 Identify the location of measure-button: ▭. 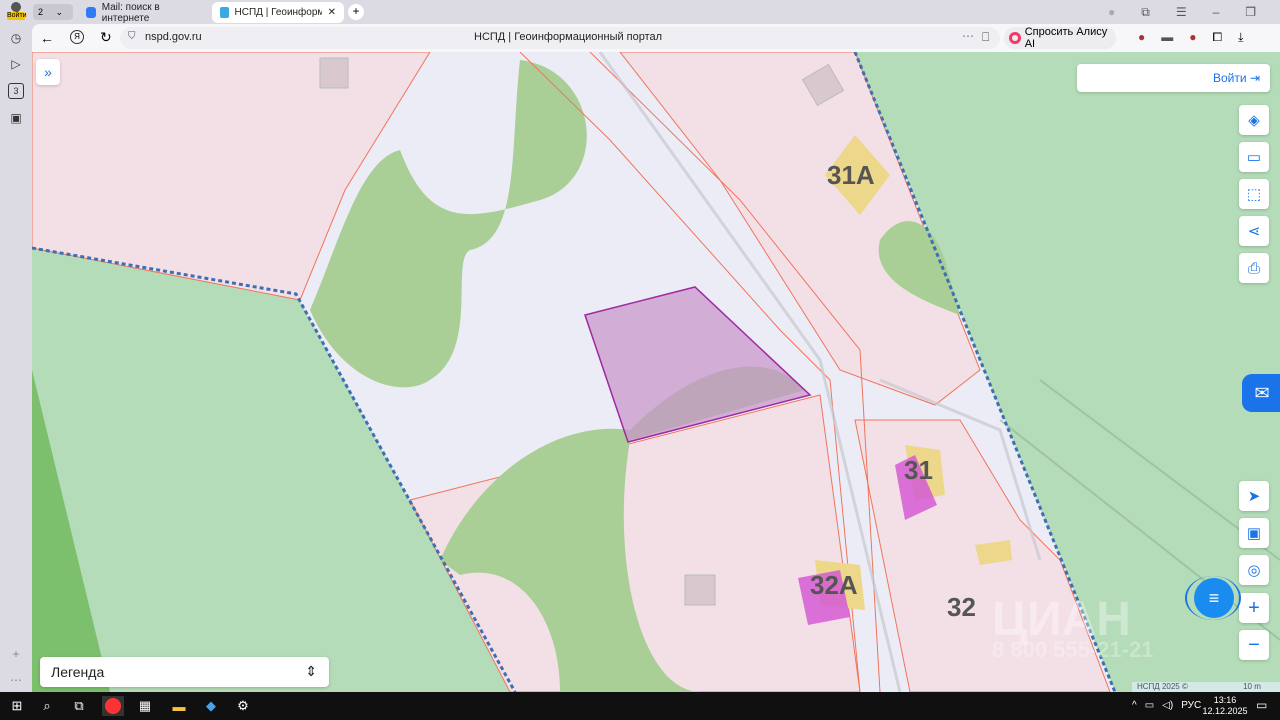
(1254, 157).